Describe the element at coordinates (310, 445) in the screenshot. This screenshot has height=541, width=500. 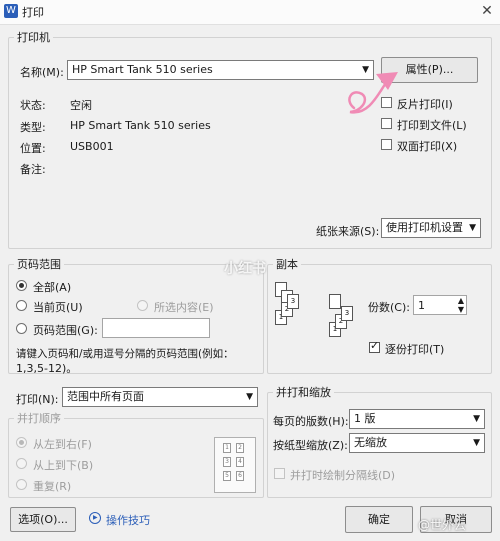
I see `scale-label: 按纸型缩放(Z):` at that location.